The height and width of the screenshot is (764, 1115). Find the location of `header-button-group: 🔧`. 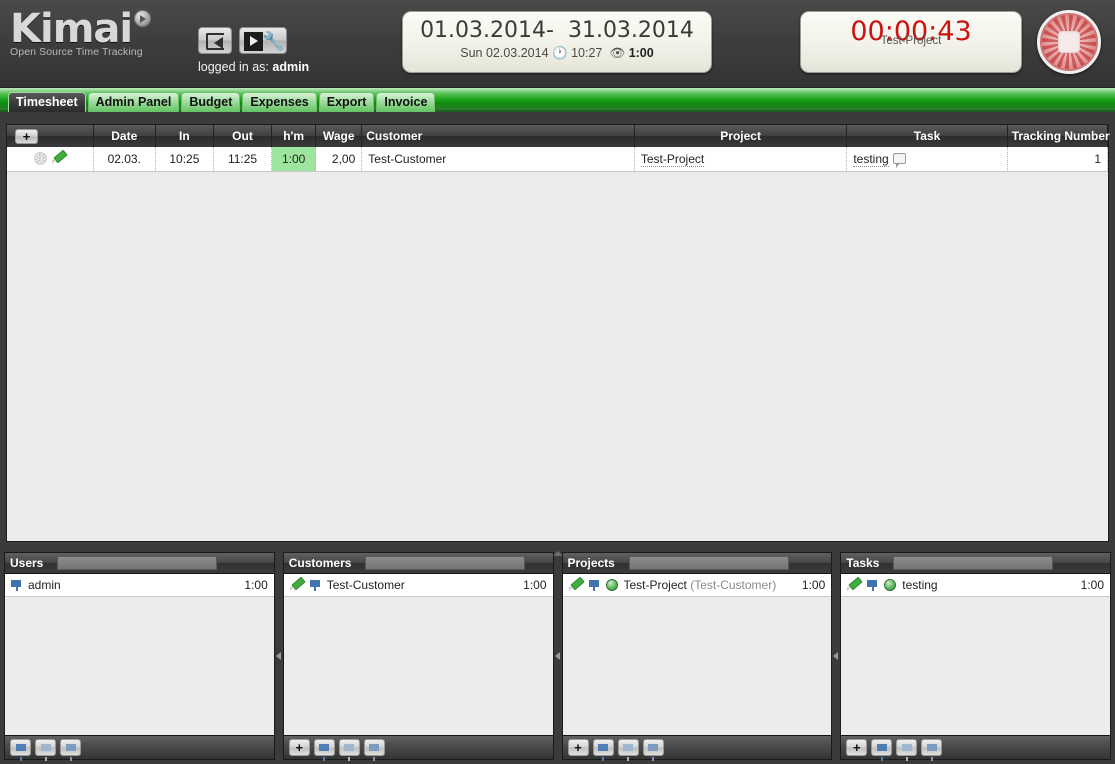

header-button-group: 🔧 is located at coordinates (244, 40).